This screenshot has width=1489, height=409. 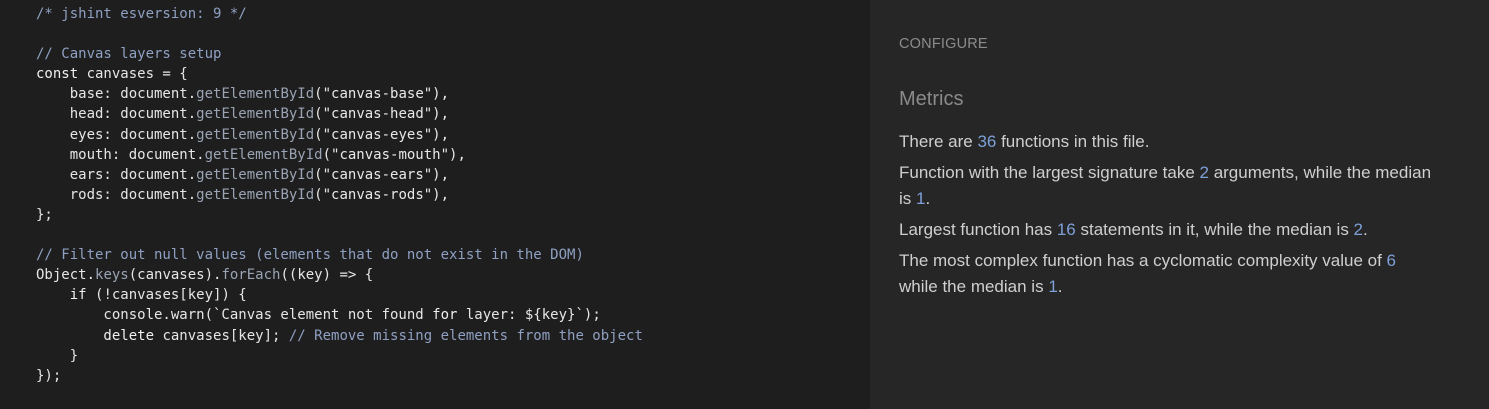 I want to click on code-token: layer: ${key}`);, so click(x=529, y=315).